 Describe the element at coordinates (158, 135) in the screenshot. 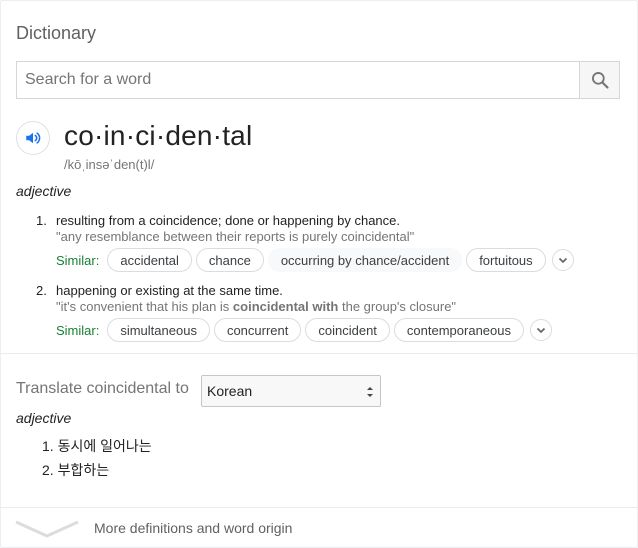

I see `headword: co·in·ci·den·tal` at that location.